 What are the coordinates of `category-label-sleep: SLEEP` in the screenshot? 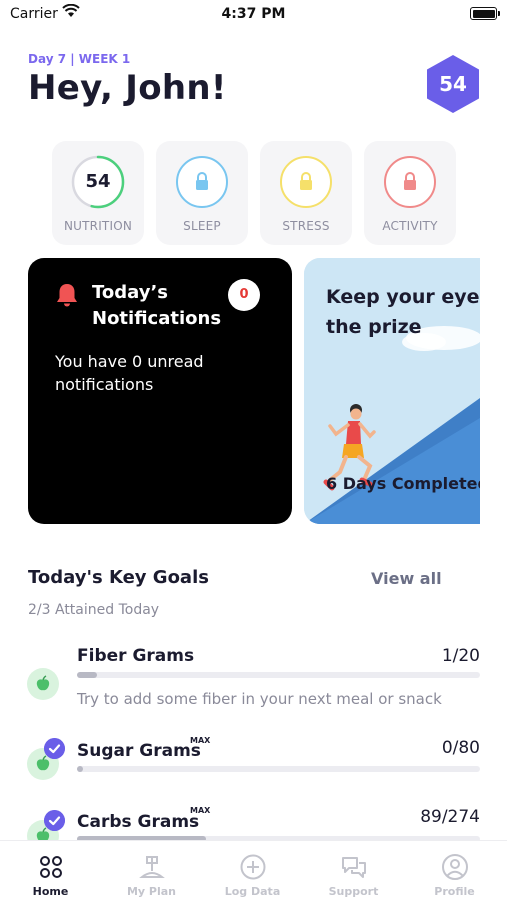 It's located at (202, 226).